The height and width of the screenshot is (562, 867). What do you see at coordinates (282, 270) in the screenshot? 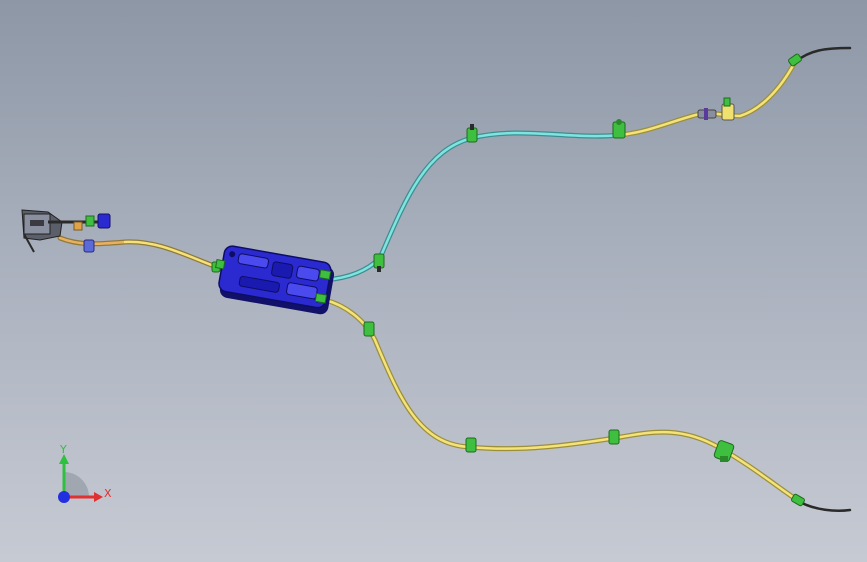
I see `actuator-rib` at bounding box center [282, 270].